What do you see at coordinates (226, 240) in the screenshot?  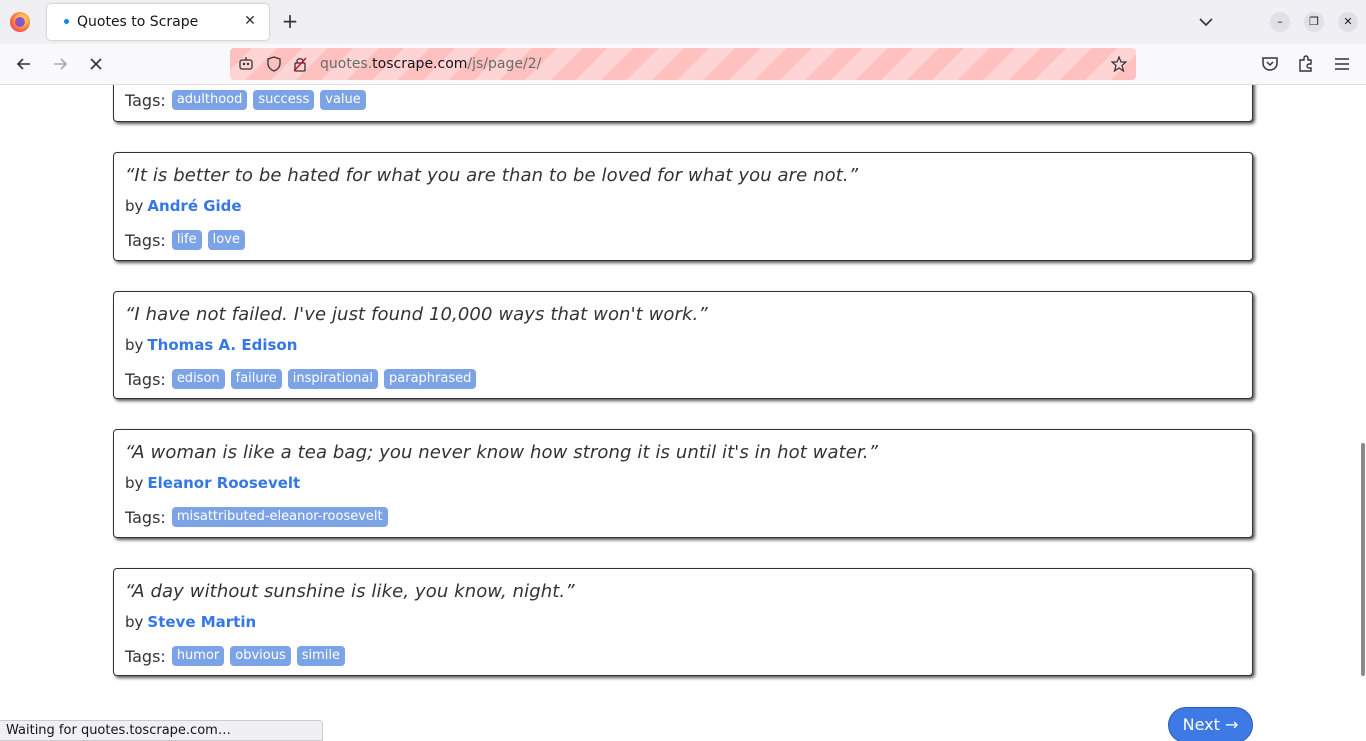 I see `tag: love` at bounding box center [226, 240].